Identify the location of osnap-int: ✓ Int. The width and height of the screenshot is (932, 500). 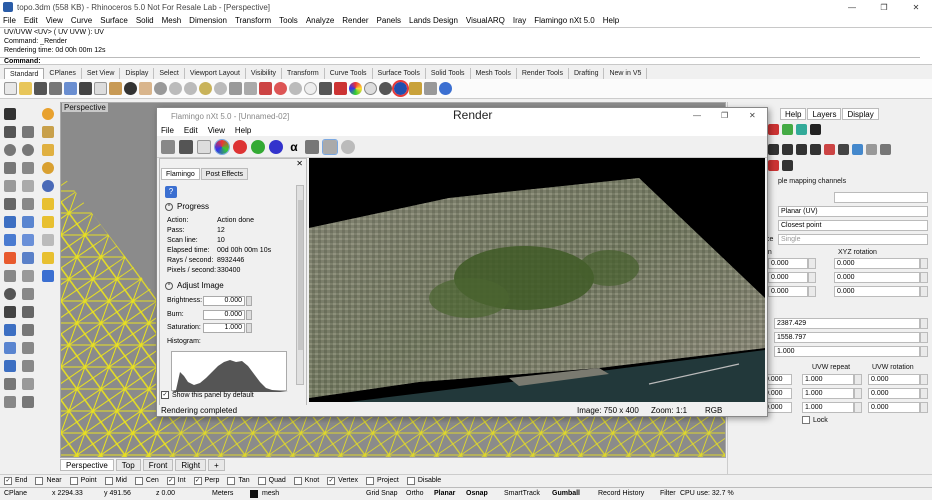
(176, 480).